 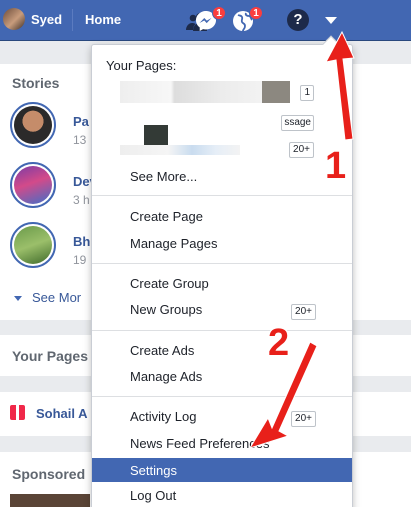 I want to click on your-pages-heading: Your Pages:, so click(x=141, y=65).